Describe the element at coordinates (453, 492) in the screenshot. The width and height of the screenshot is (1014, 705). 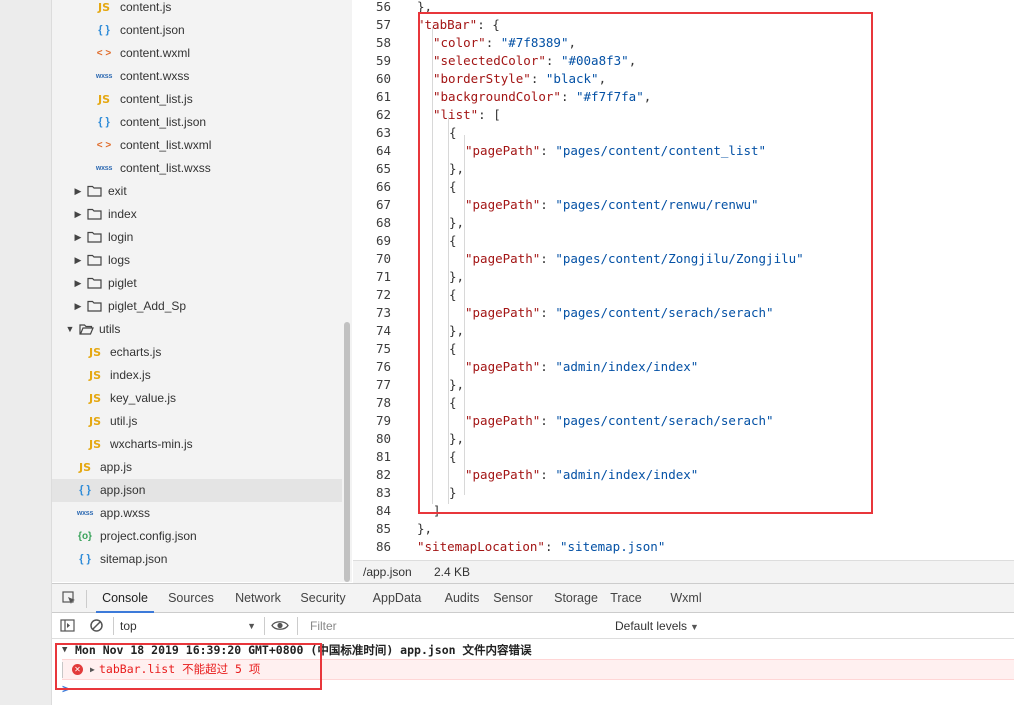
I see `json-punctuation: }` at that location.